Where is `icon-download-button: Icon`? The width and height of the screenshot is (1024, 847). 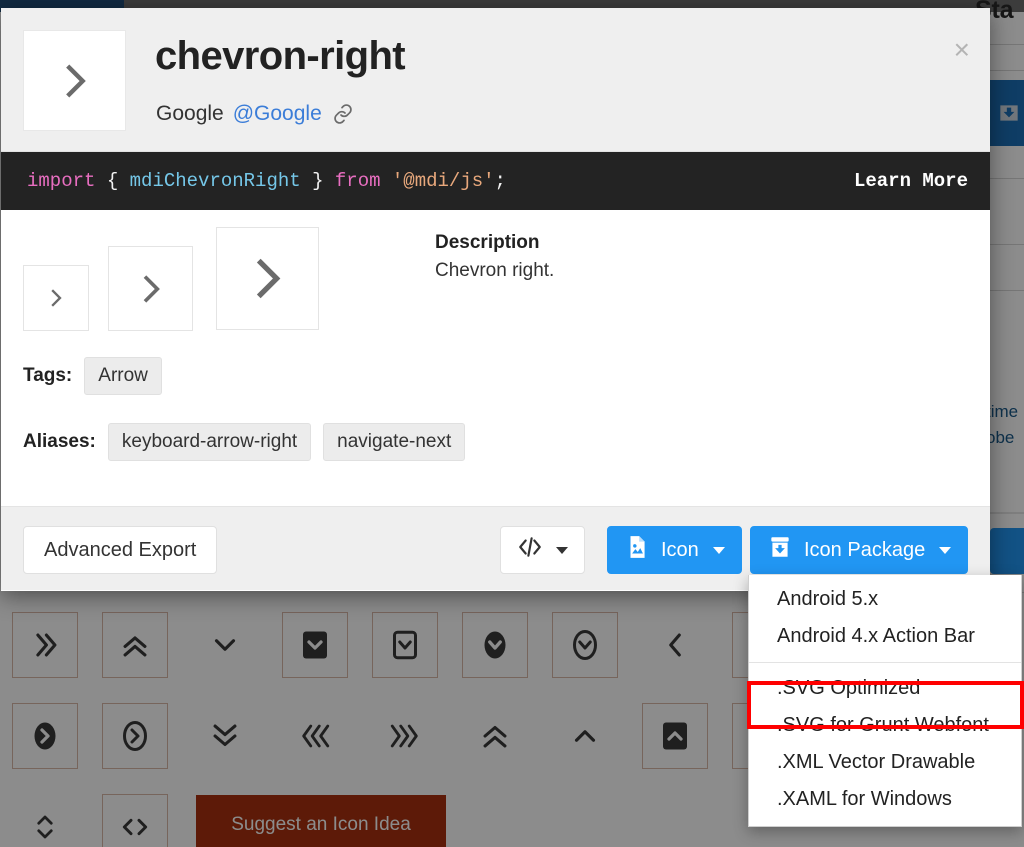 icon-download-button: Icon is located at coordinates (674, 550).